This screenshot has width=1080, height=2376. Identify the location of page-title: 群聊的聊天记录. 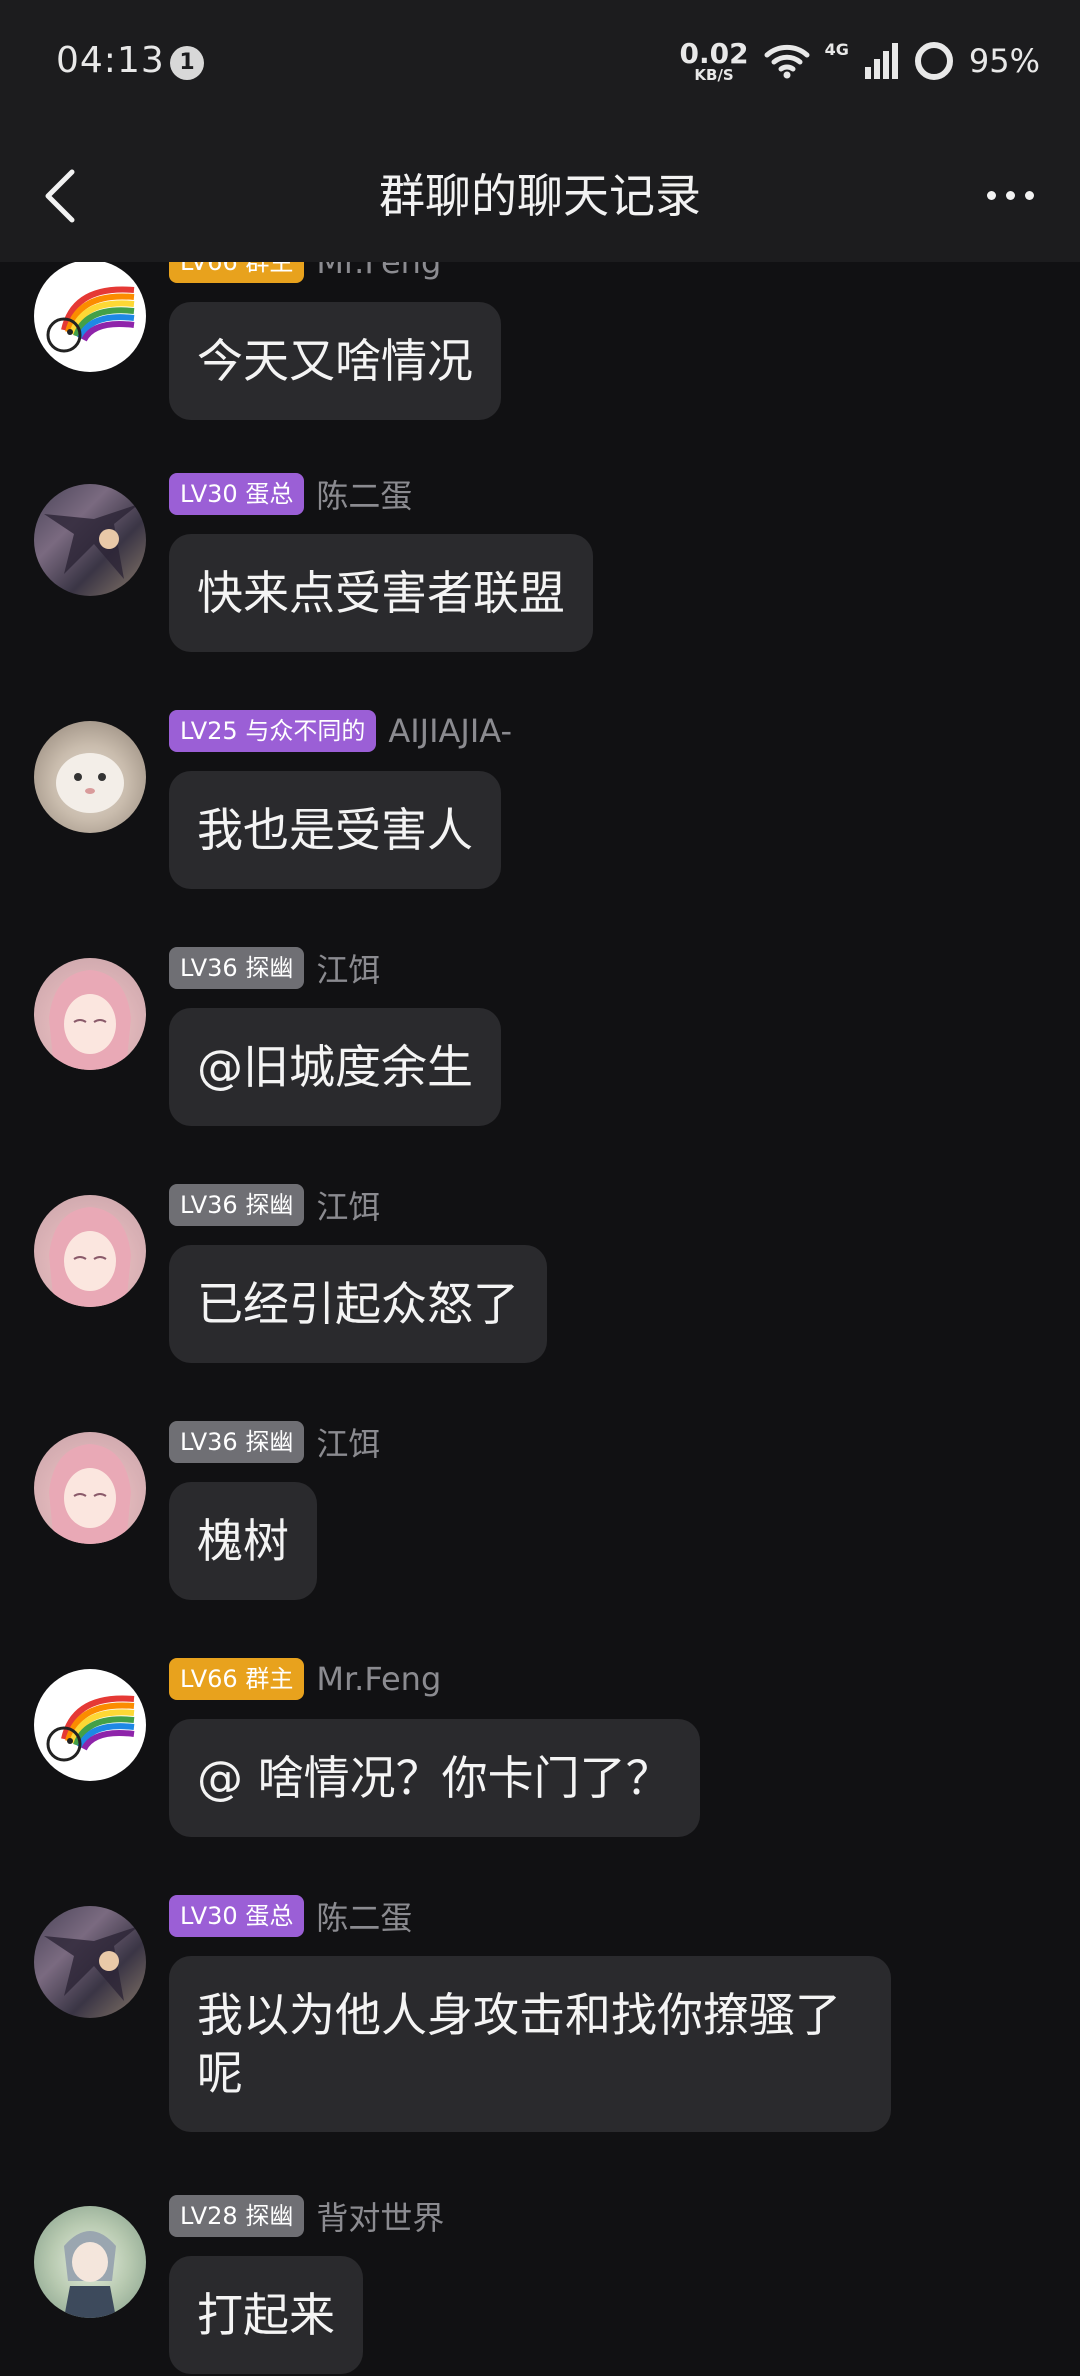
(540, 196).